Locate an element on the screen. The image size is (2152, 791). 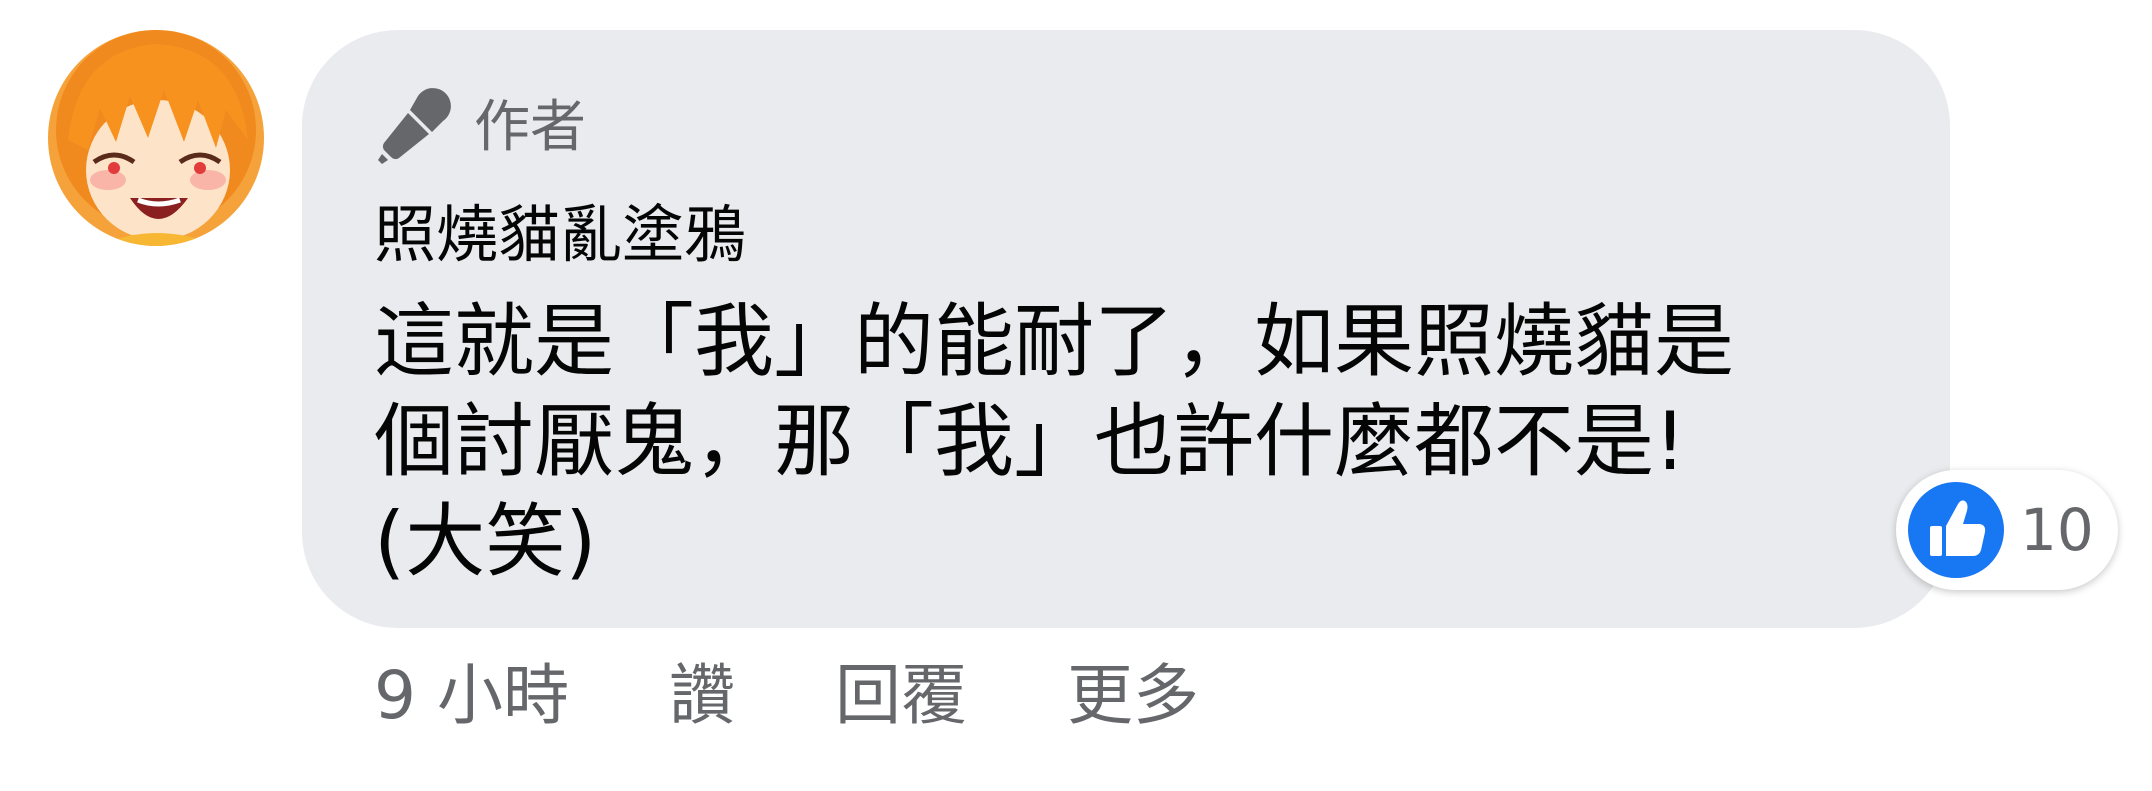
comment-actions: 9 小時 讚 回覆 更多 is located at coordinates (836, 690).